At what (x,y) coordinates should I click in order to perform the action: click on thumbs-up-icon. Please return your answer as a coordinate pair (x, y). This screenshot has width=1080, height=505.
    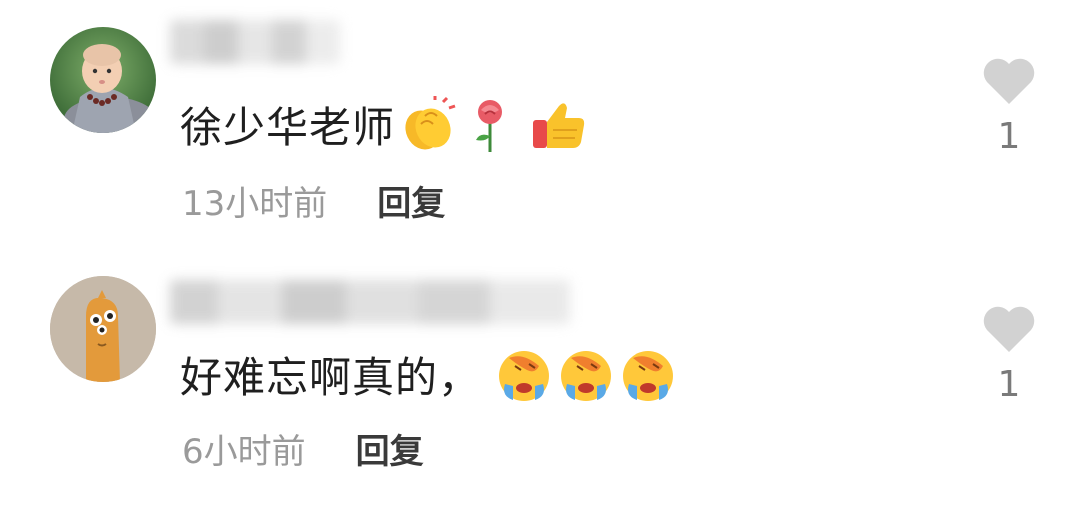
    Looking at the image, I should click on (558, 125).